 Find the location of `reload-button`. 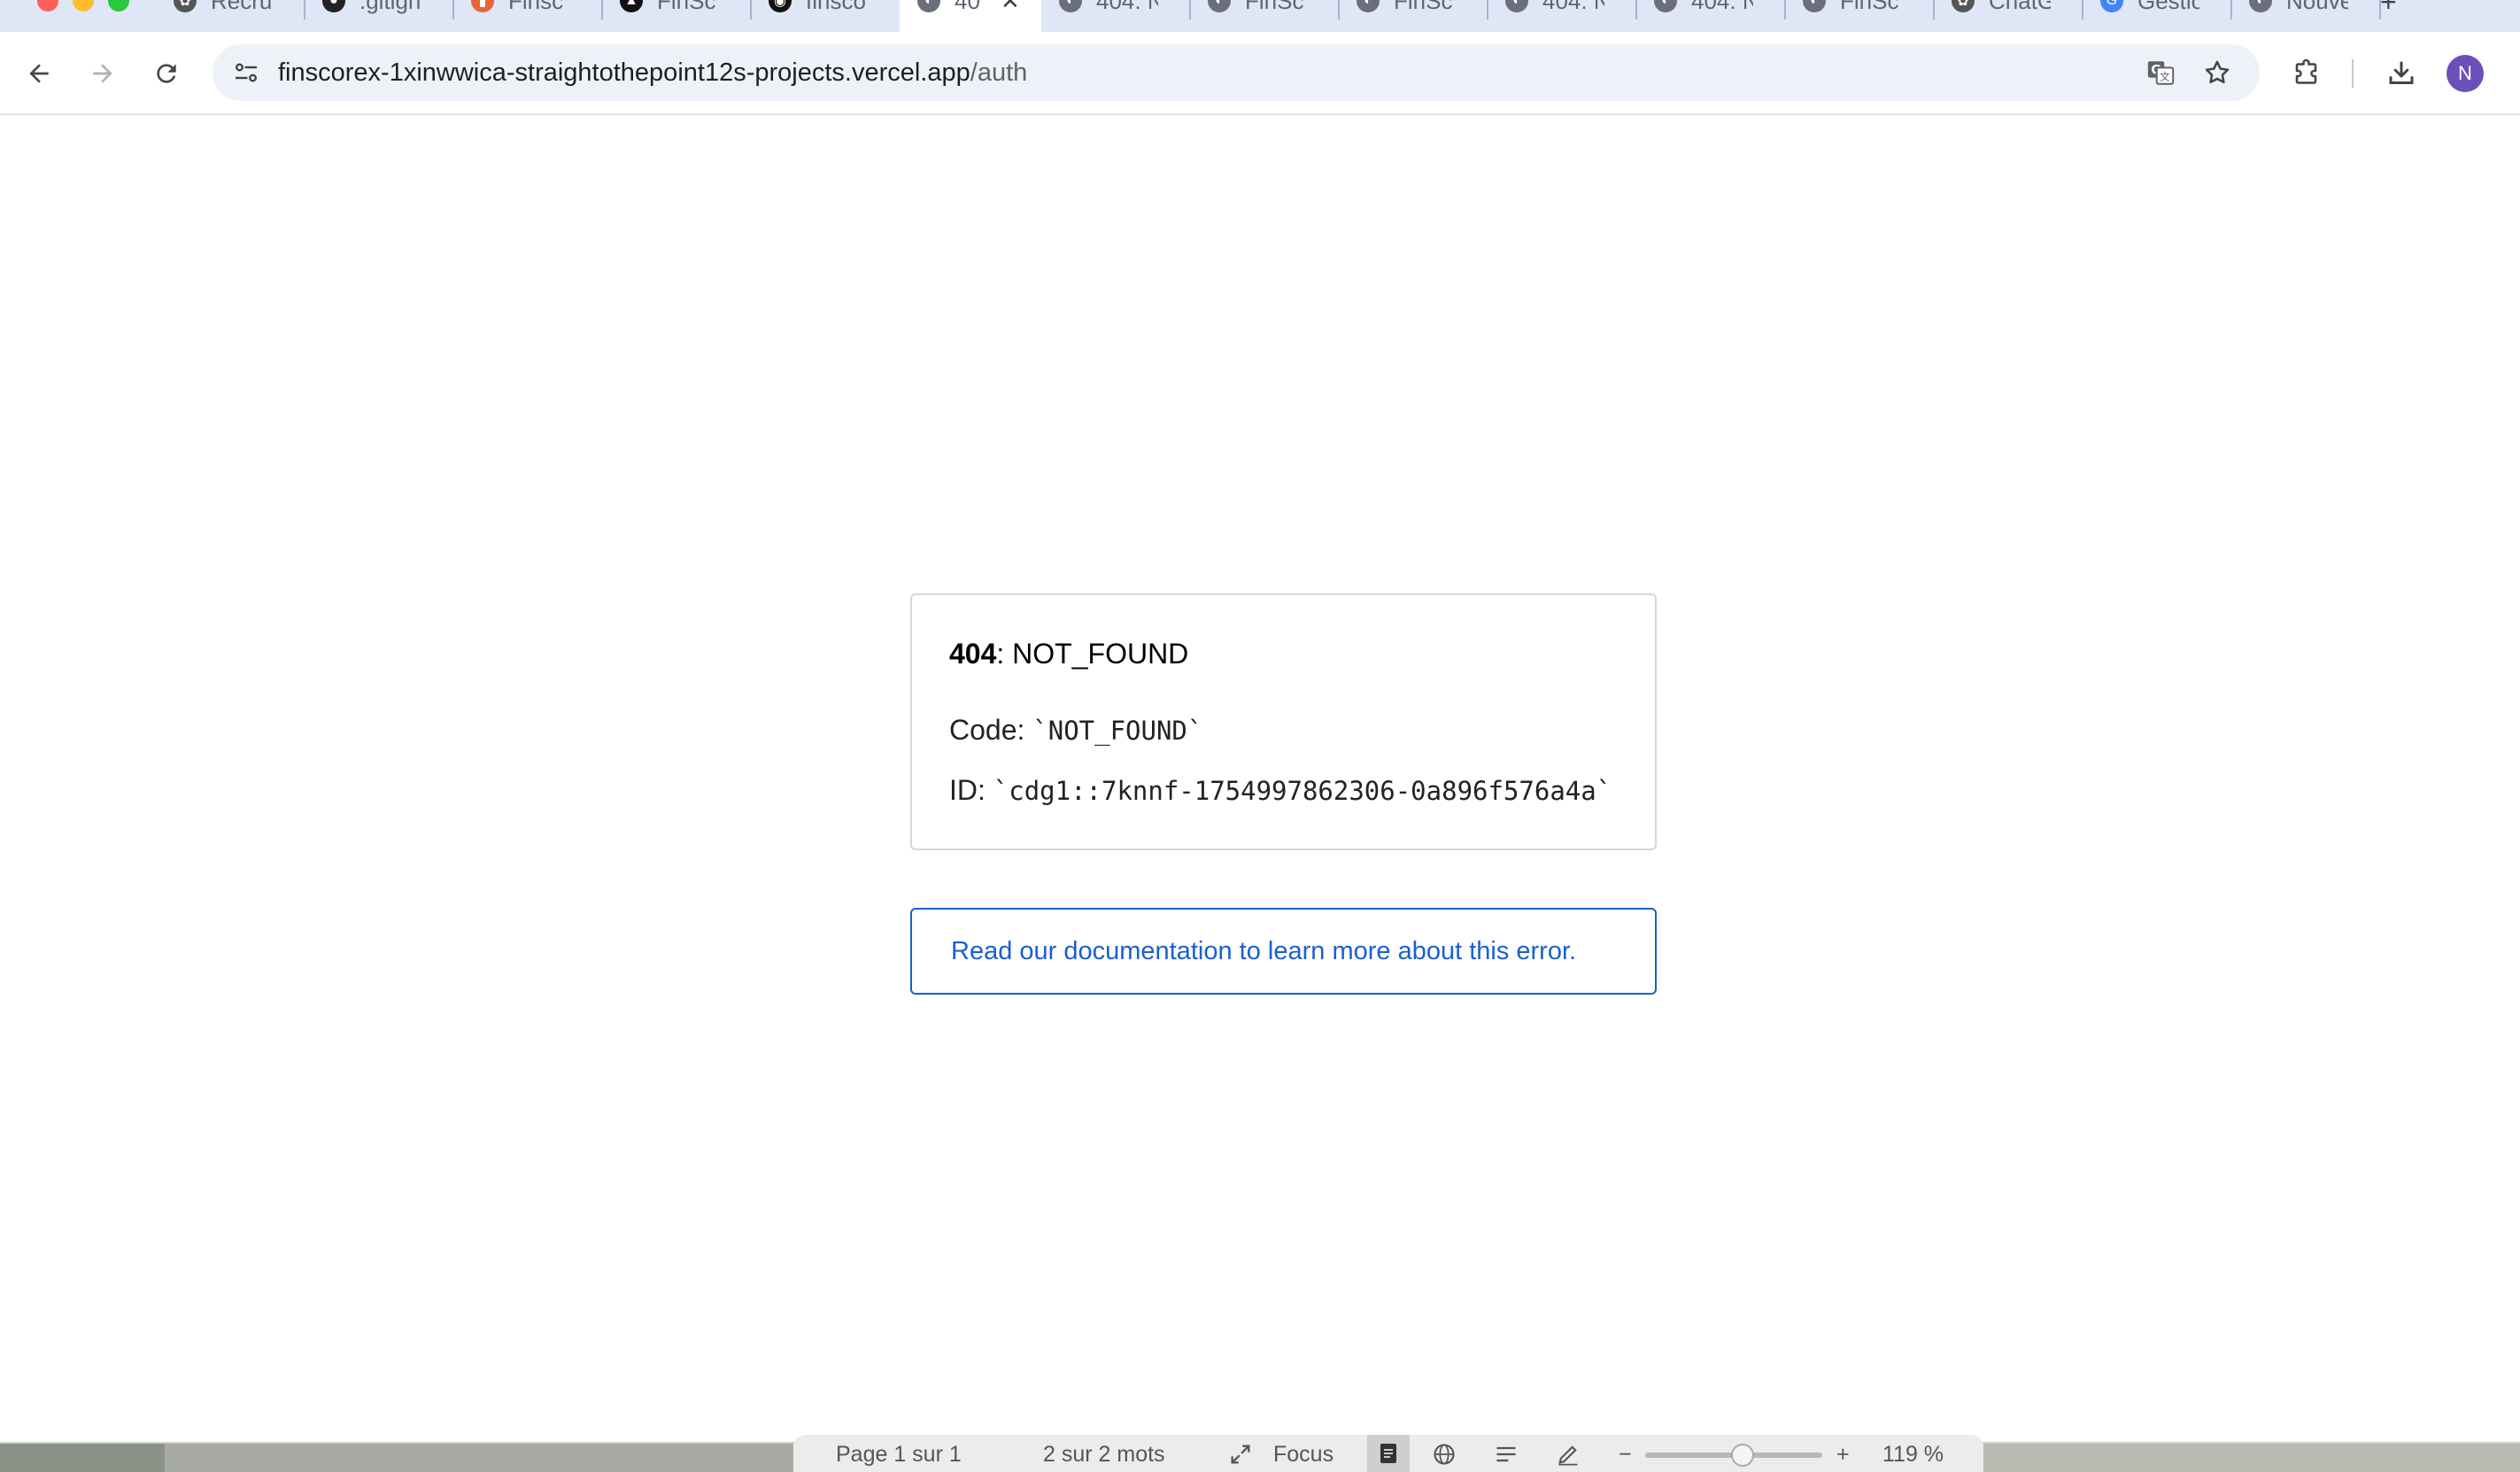

reload-button is located at coordinates (166, 73).